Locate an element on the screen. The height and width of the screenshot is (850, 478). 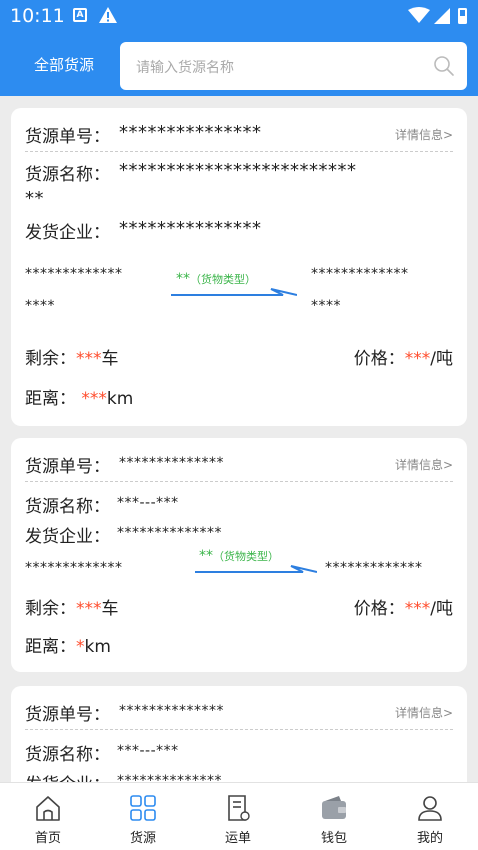
nav-label: 货源 is located at coordinates (142, 838).